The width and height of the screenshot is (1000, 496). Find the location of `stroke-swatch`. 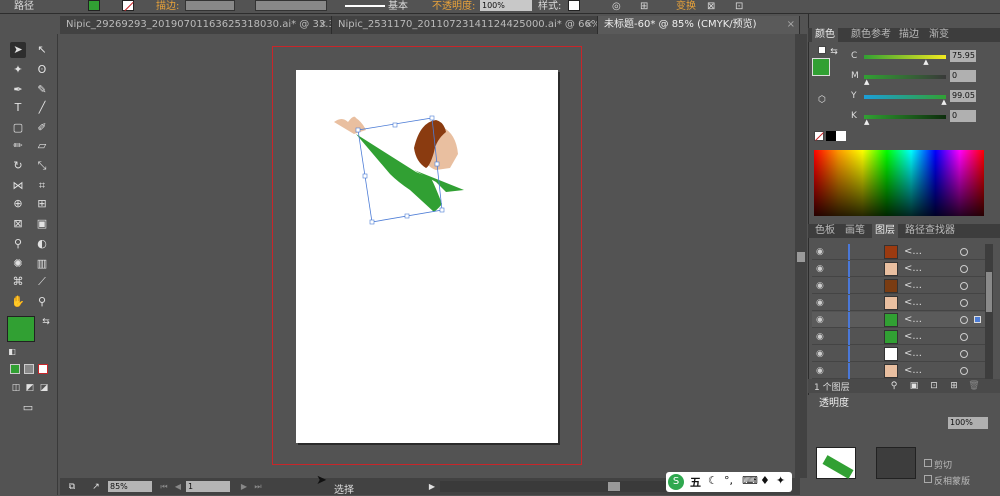

stroke-swatch is located at coordinates (128, 6).